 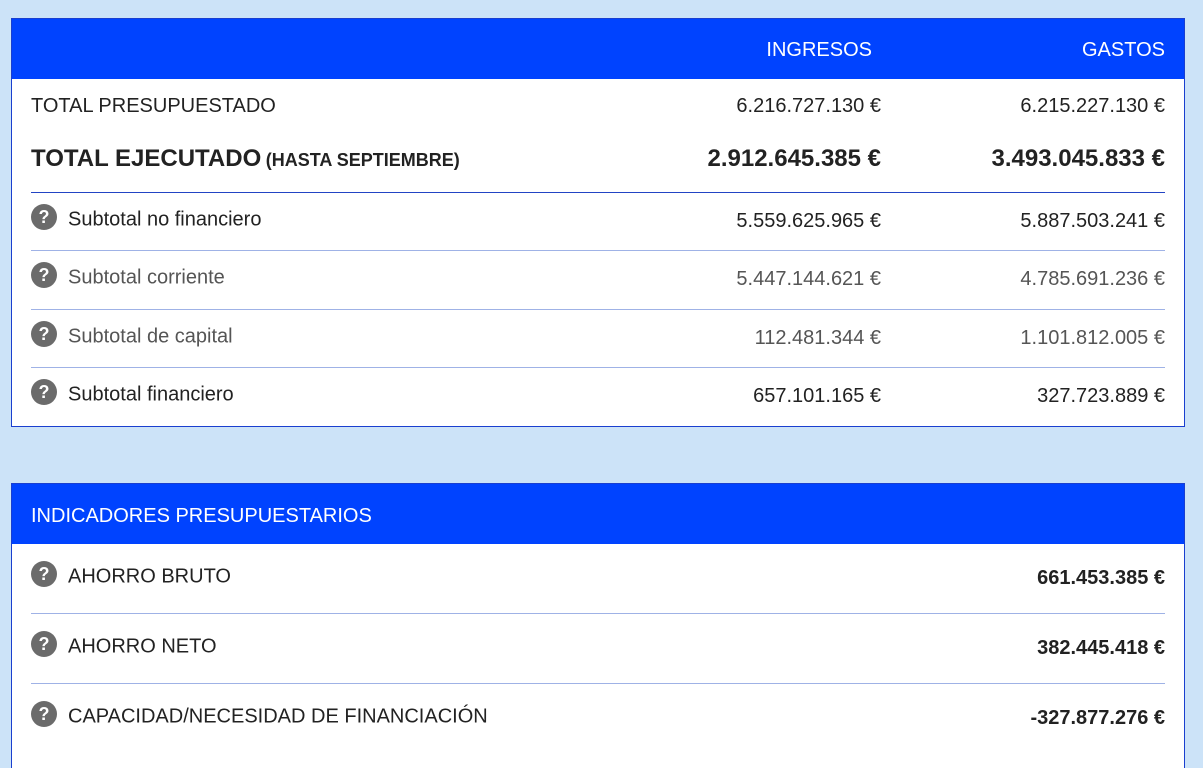 I want to click on indicator-label: AHORRO NETO, so click(x=142, y=646).